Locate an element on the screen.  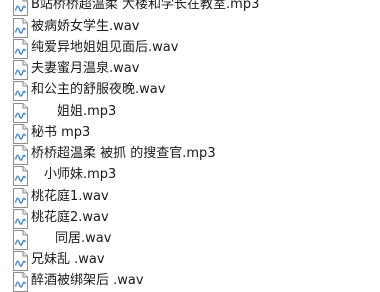
file-name: 桥桥超温柔 被抓 的搜查官.mp3 is located at coordinates (123, 153).